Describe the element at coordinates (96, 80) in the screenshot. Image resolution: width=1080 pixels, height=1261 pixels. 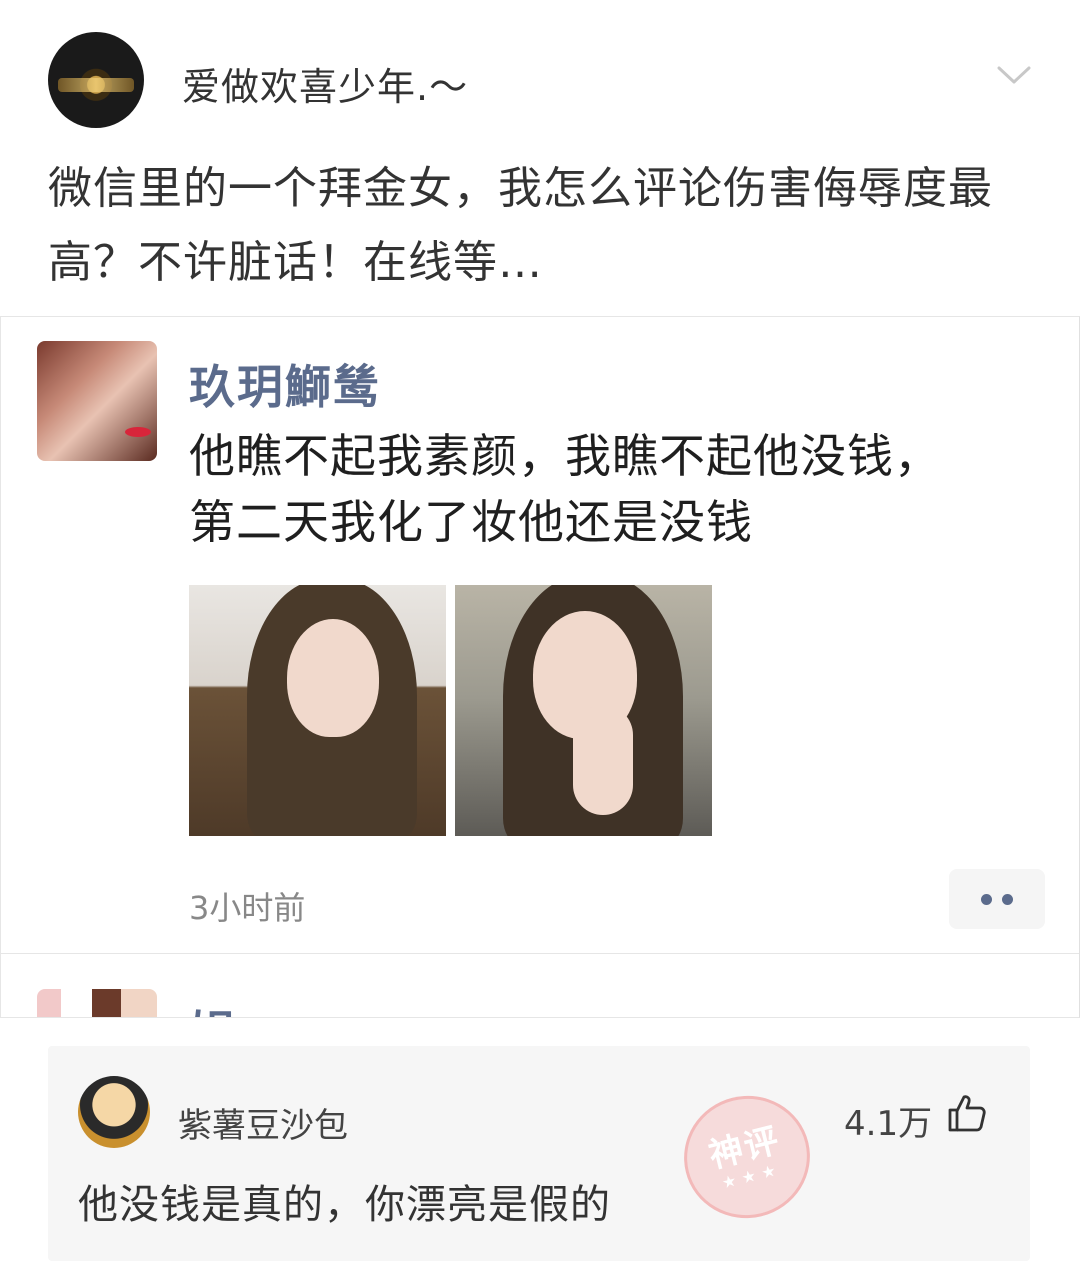
I see `author-avatar` at that location.